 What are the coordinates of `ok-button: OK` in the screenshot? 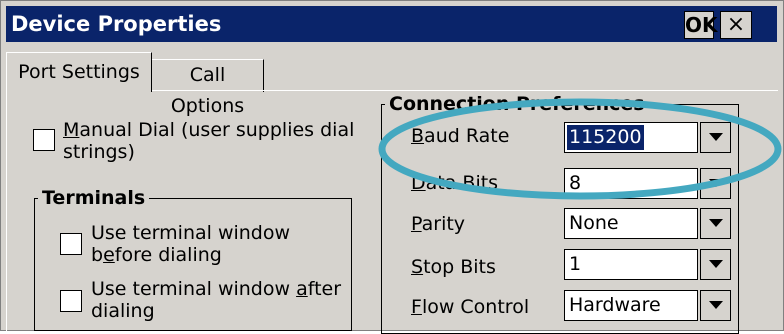 It's located at (701, 25).